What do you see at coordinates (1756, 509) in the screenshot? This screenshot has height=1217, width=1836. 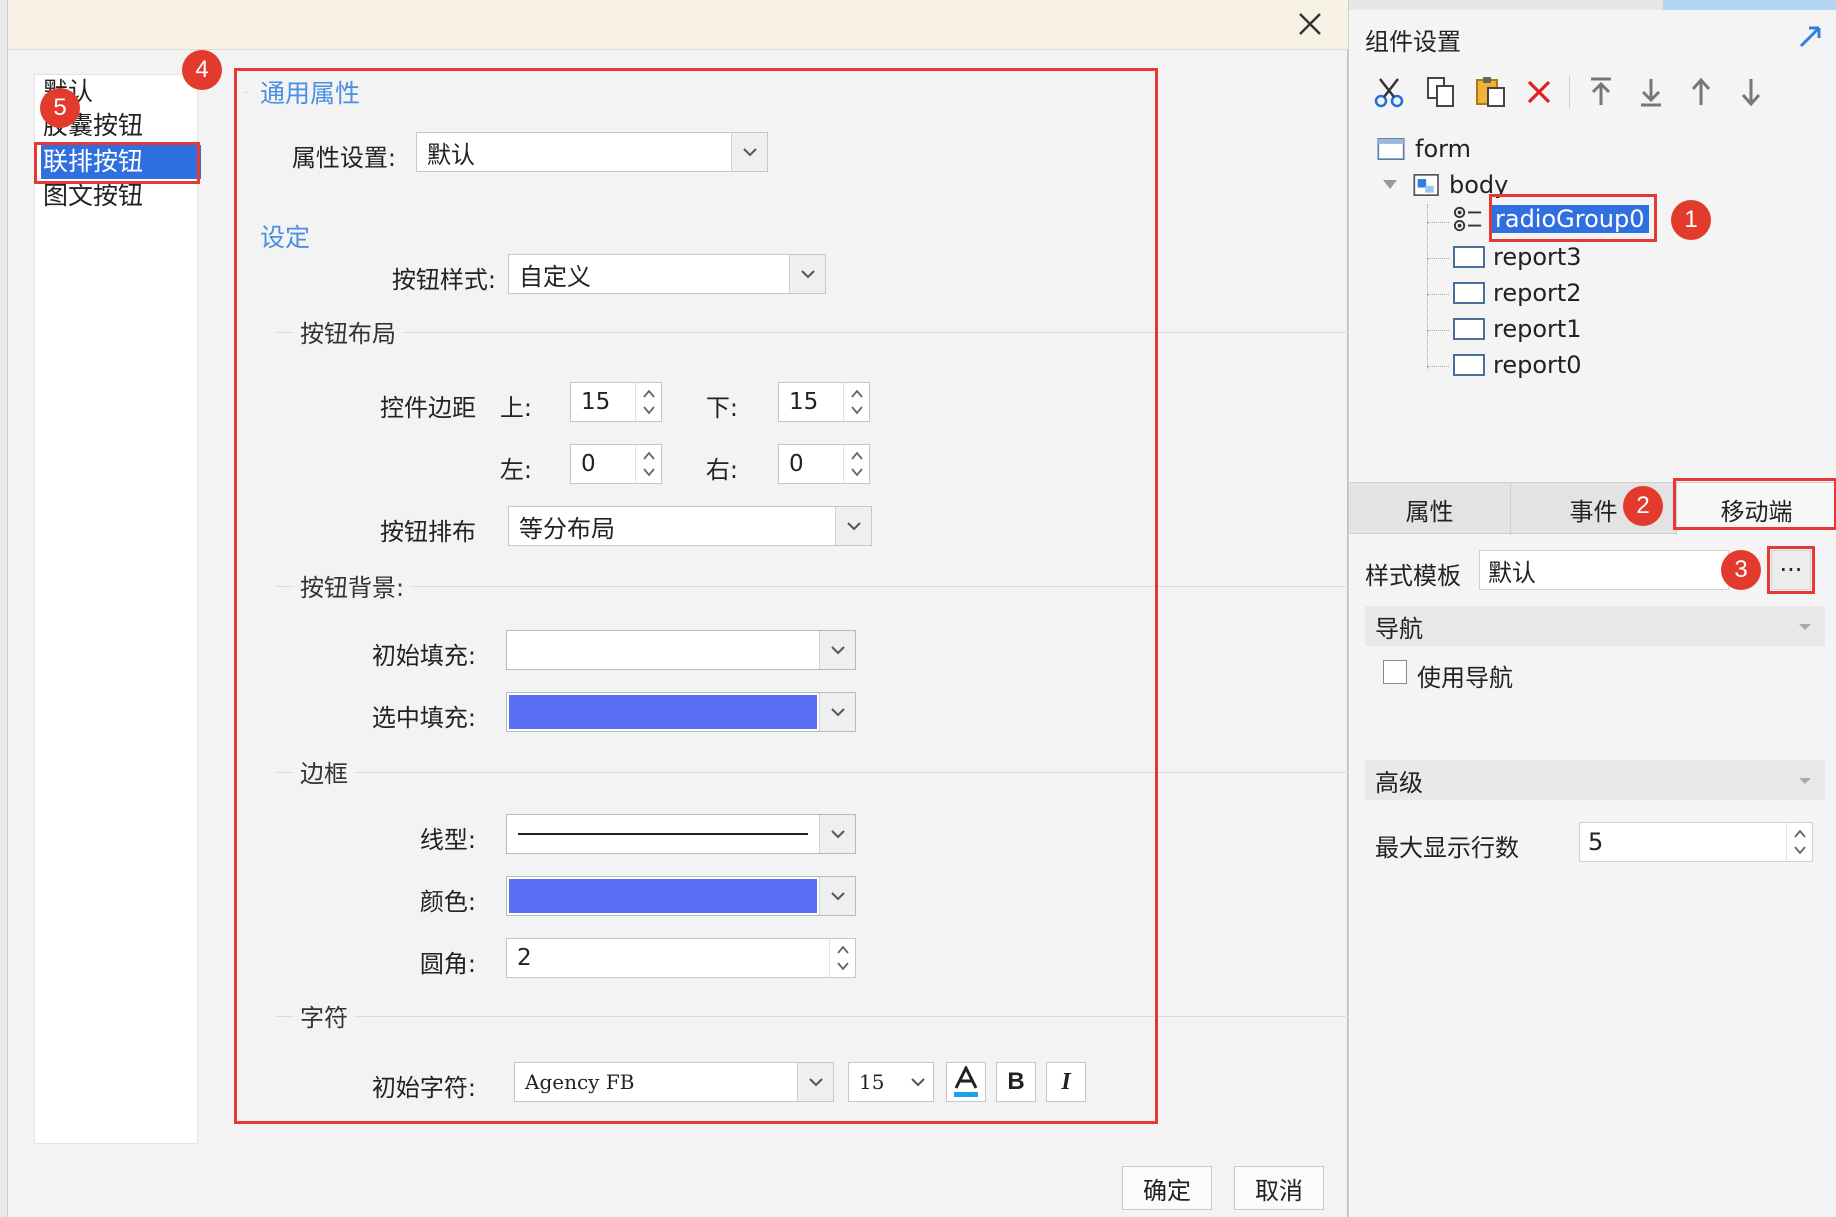 I see `tab-mobile: 移动端` at bounding box center [1756, 509].